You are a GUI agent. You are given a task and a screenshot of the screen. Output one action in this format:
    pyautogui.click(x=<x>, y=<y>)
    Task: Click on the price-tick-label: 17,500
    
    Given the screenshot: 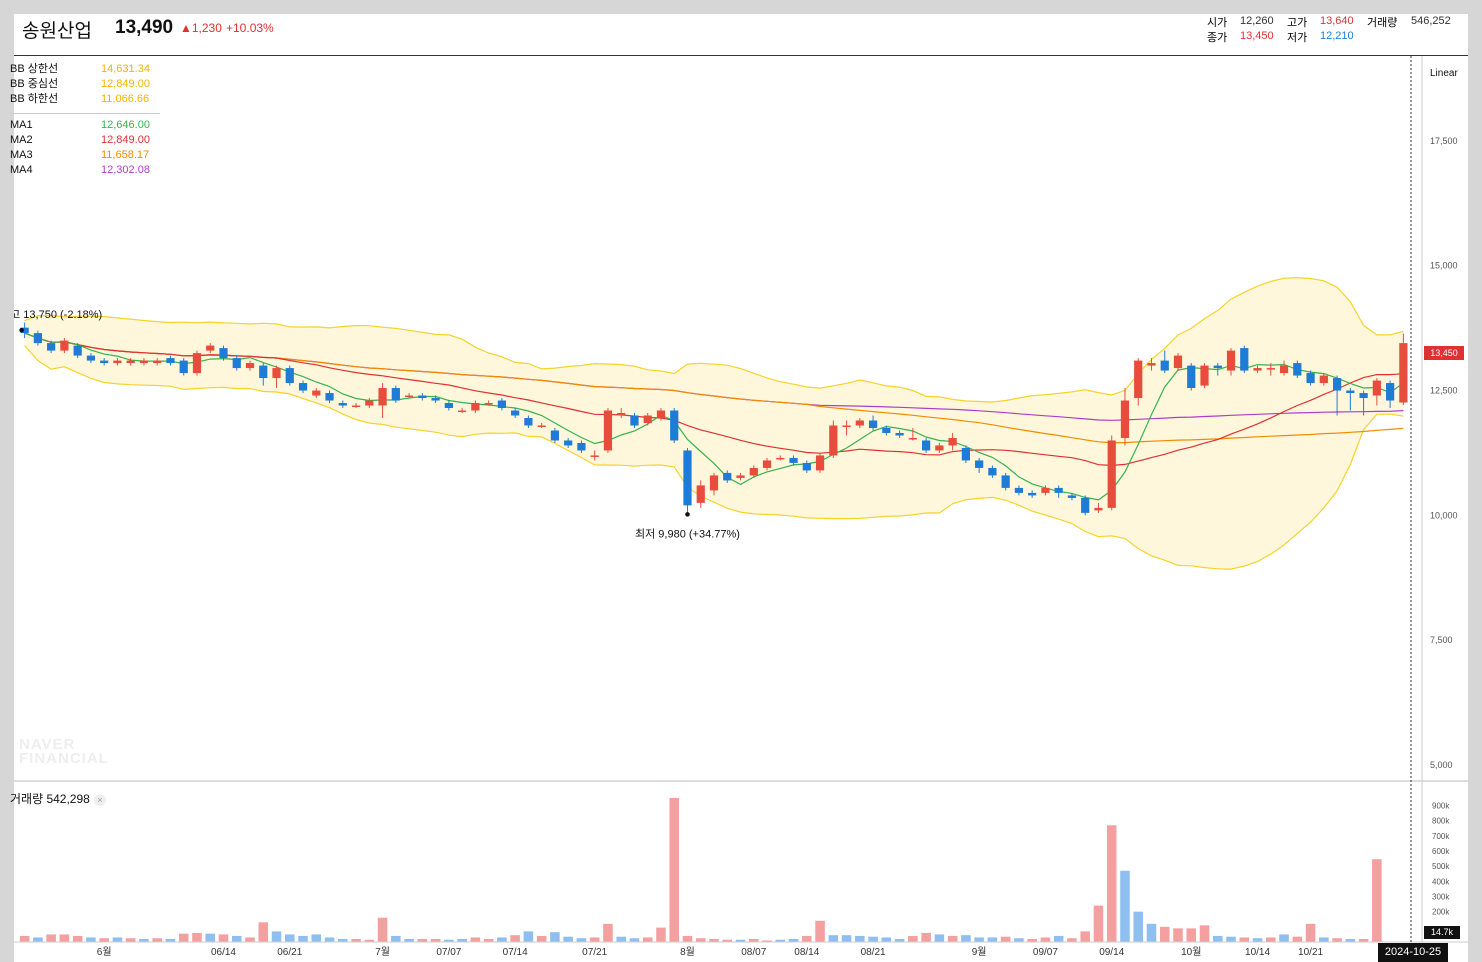 What is the action you would take?
    pyautogui.click(x=1444, y=141)
    